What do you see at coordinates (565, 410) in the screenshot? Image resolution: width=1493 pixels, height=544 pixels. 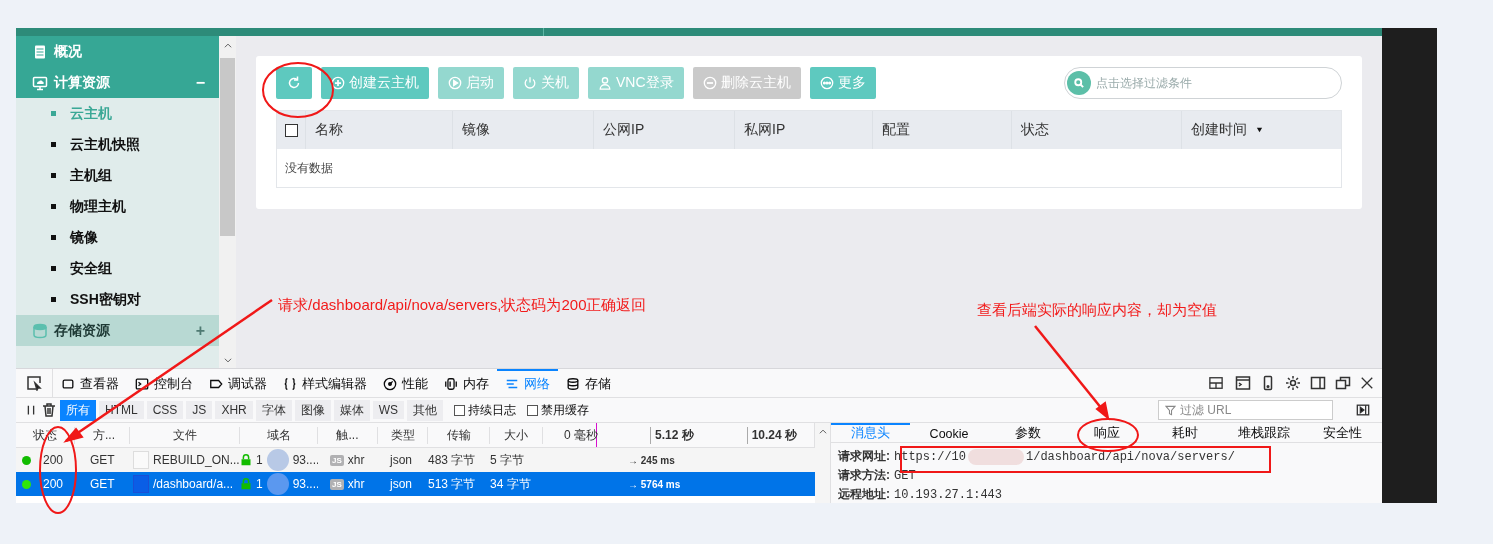 I see `checkbox-label: 禁用缓存` at bounding box center [565, 410].